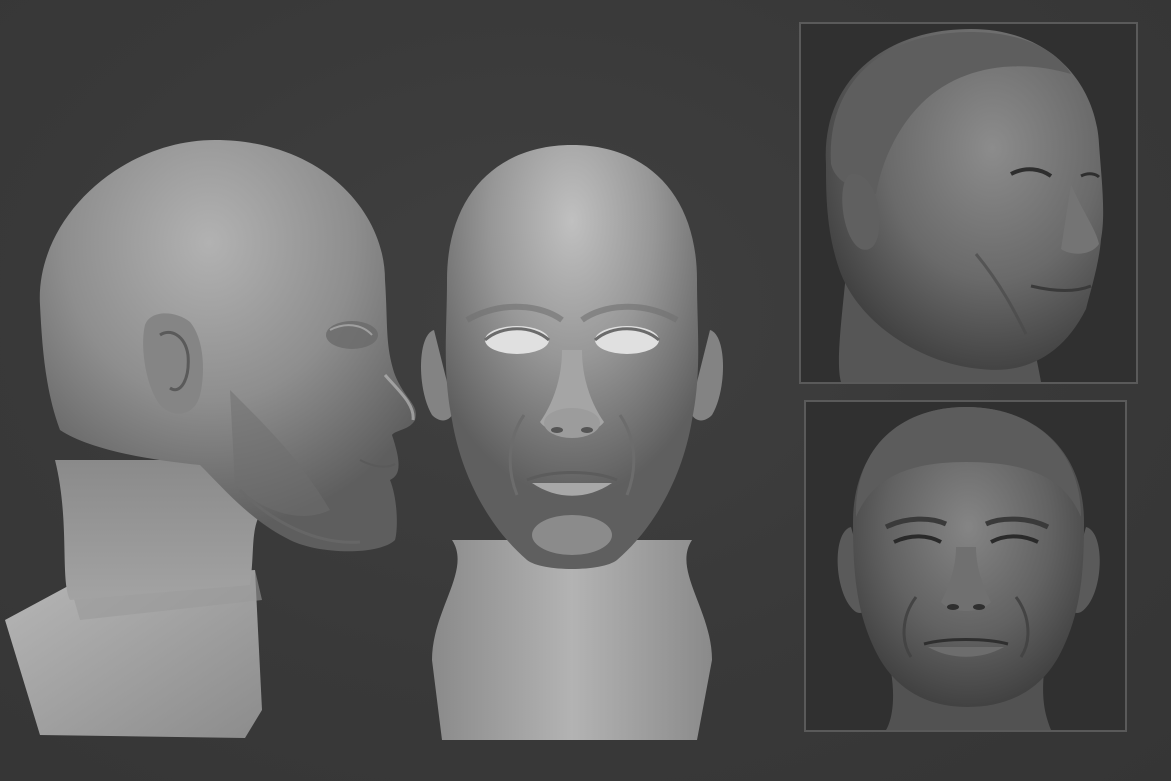 This screenshot has height=781, width=1171. I want to click on reference-three-quarter-frame, so click(968, 203).